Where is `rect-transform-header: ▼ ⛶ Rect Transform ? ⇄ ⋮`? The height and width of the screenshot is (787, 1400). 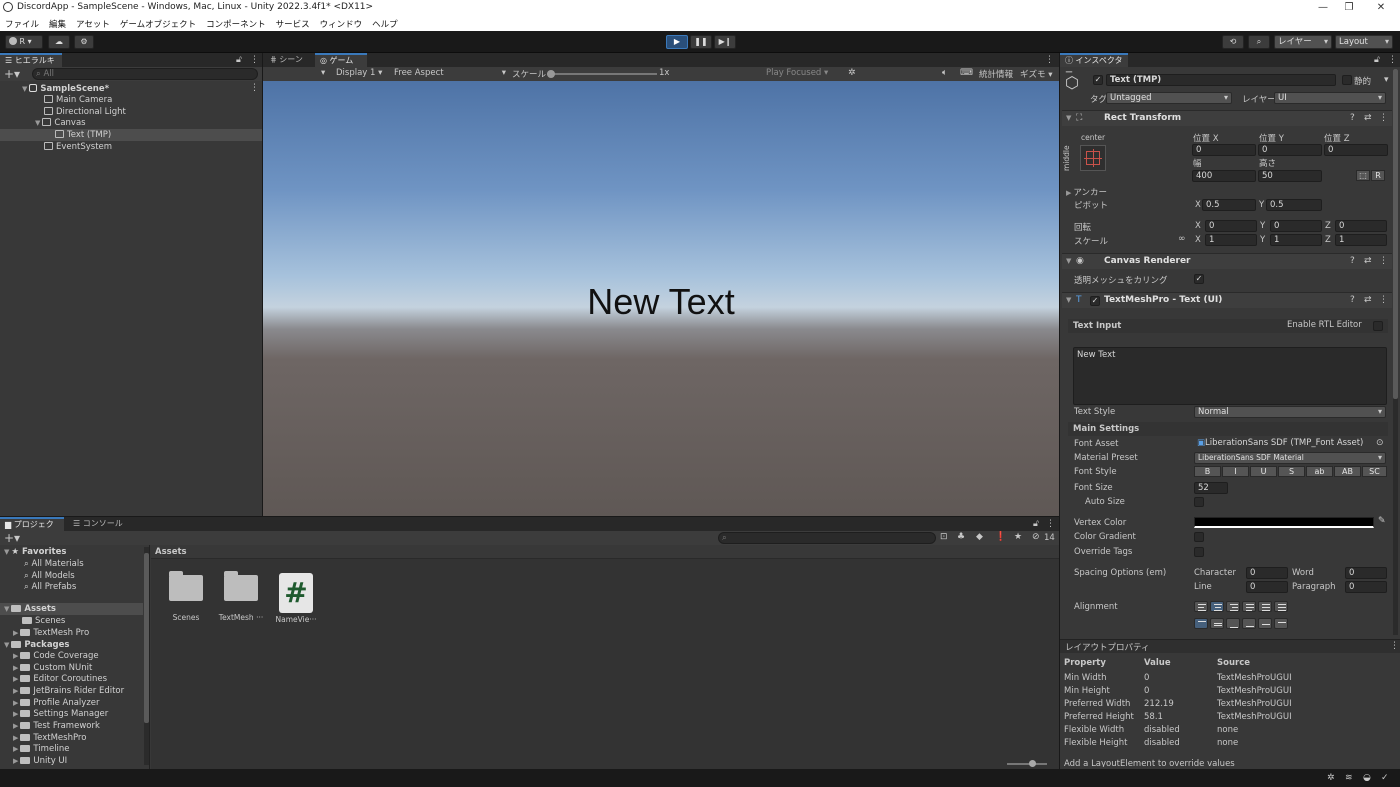
rect-transform-header: ▼ ⛶ Rect Transform ? ⇄ ⋮ is located at coordinates (1227, 118).